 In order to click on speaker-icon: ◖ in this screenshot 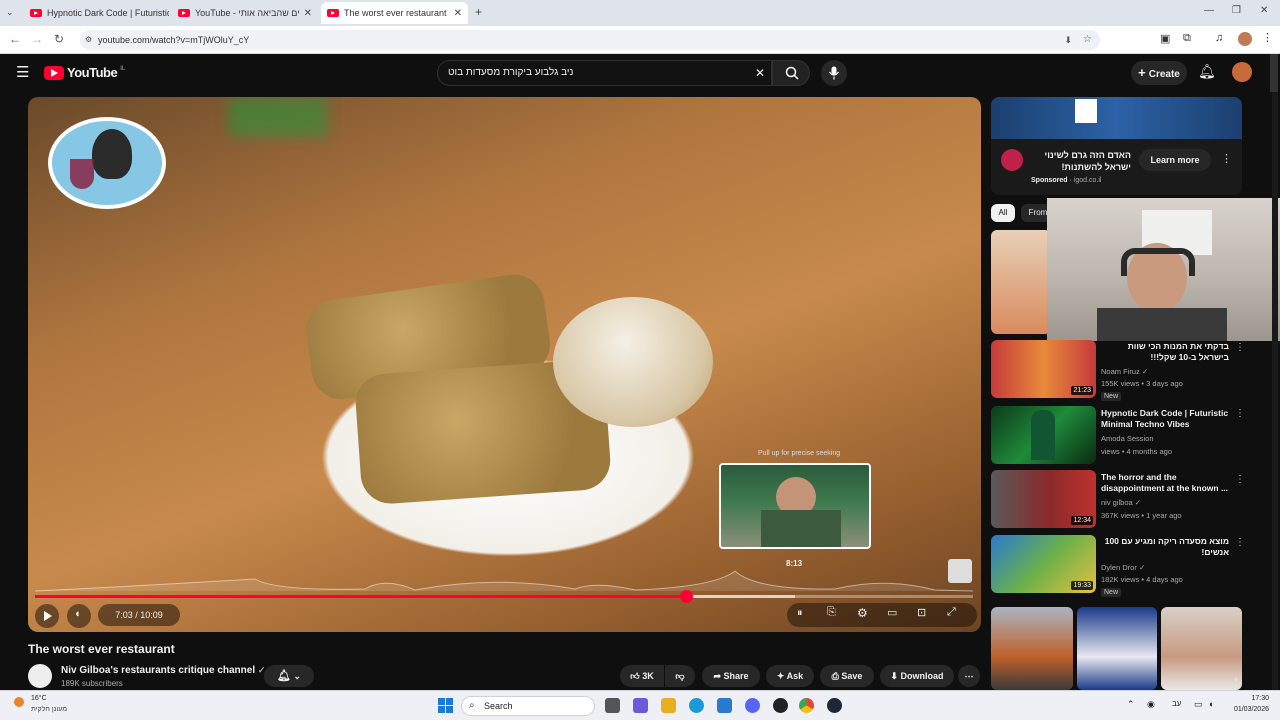, I will do `click(1210, 704)`.